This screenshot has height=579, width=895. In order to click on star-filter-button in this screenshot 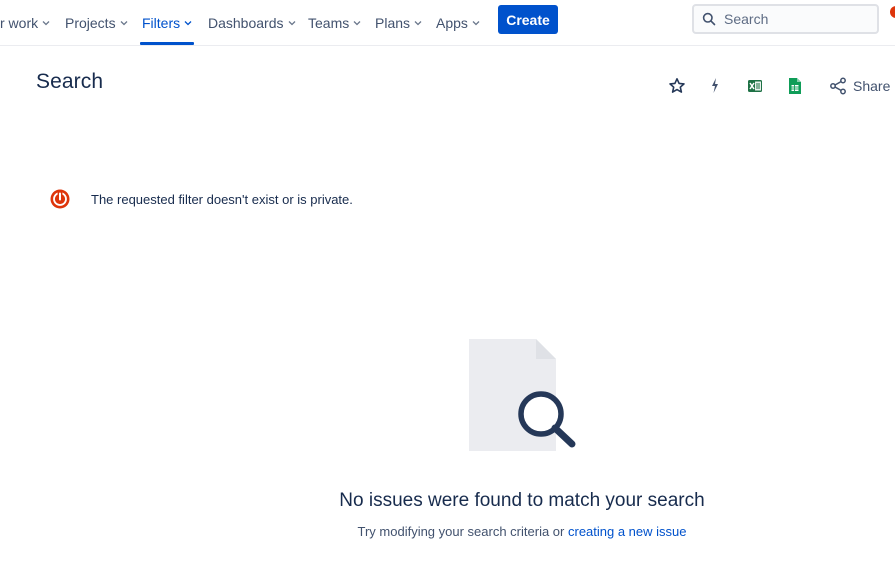, I will do `click(677, 86)`.